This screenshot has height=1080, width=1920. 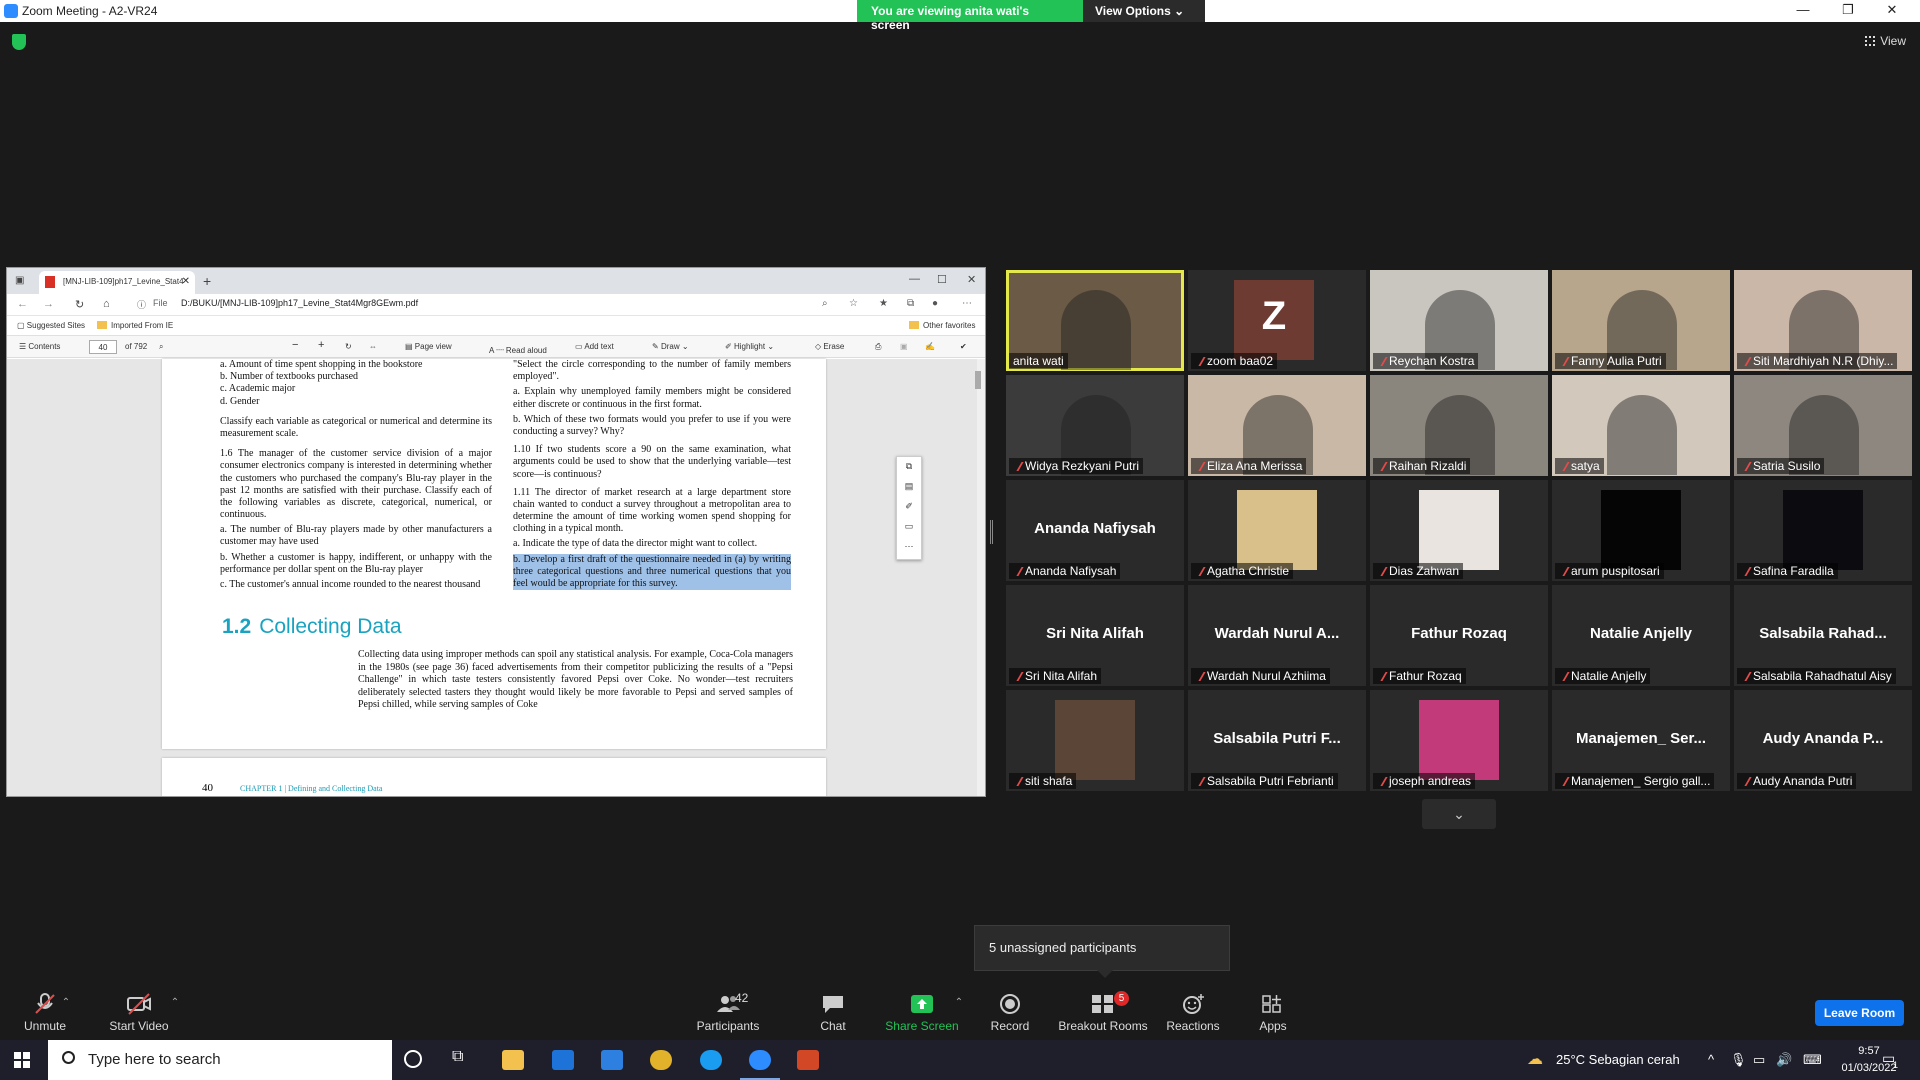 I want to click on task-view-icon: ⧉, so click(x=463, y=1058).